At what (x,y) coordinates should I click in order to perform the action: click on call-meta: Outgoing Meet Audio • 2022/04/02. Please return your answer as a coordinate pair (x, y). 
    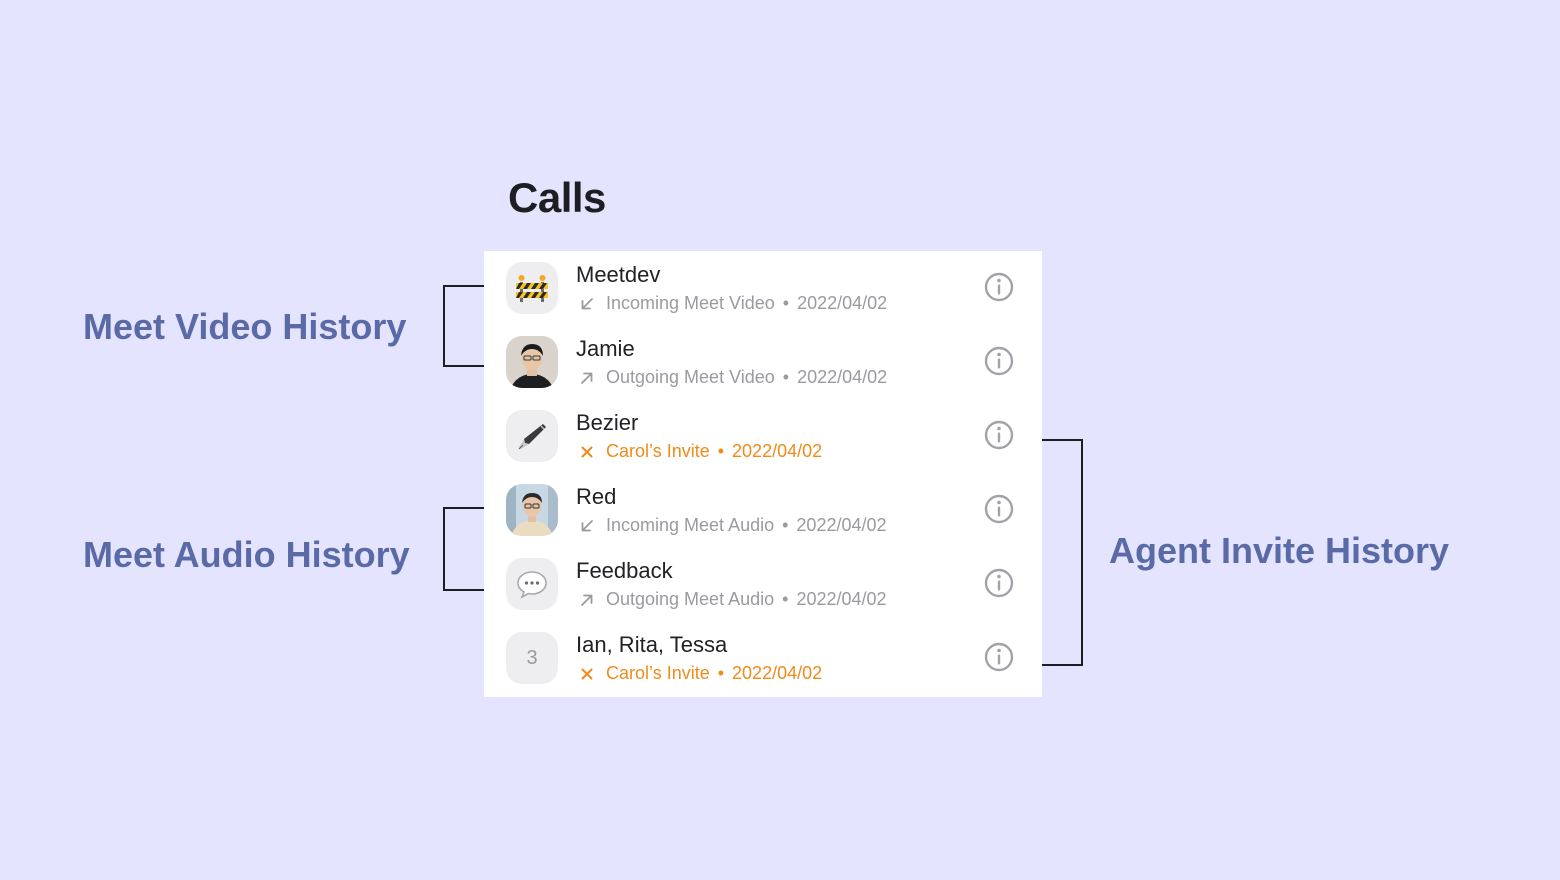
    Looking at the image, I should click on (733, 599).